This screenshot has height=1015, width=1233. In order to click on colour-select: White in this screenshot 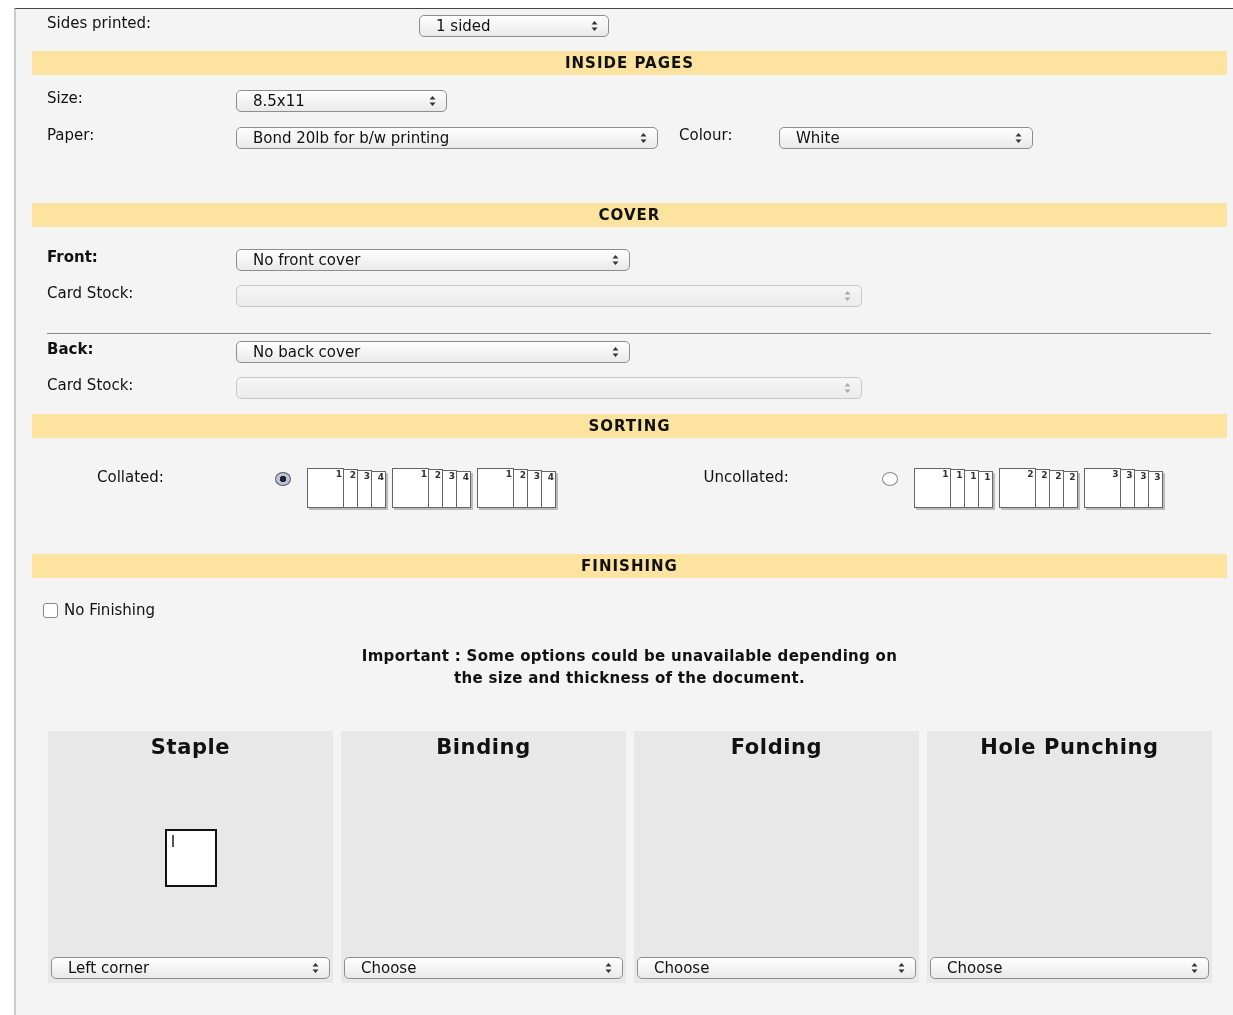, I will do `click(906, 138)`.